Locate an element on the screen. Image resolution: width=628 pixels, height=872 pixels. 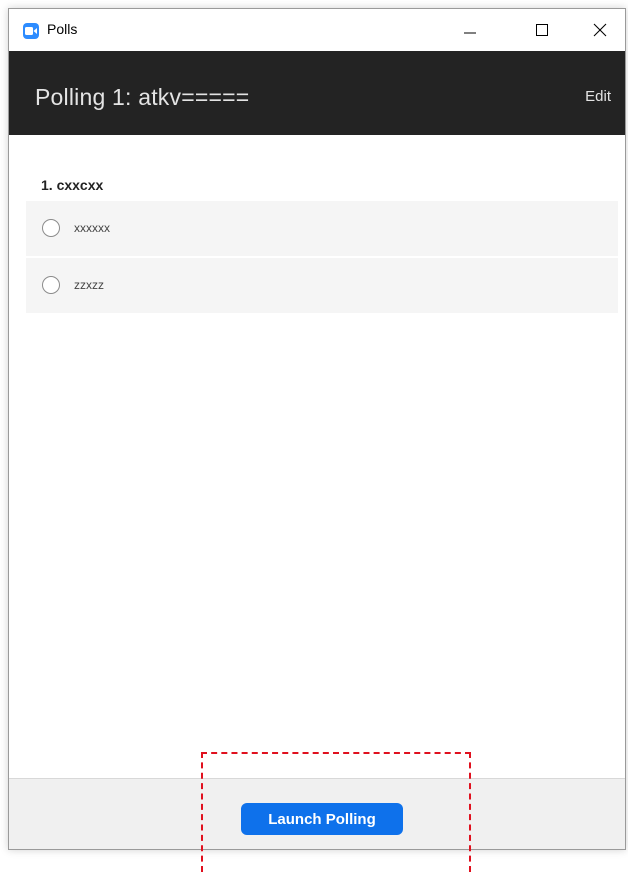
minimize-button is located at coordinates (470, 30).